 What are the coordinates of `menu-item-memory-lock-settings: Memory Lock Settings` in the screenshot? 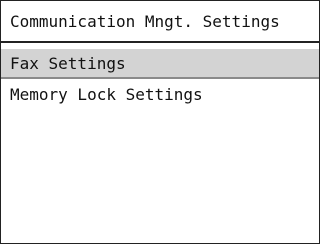 It's located at (160, 94).